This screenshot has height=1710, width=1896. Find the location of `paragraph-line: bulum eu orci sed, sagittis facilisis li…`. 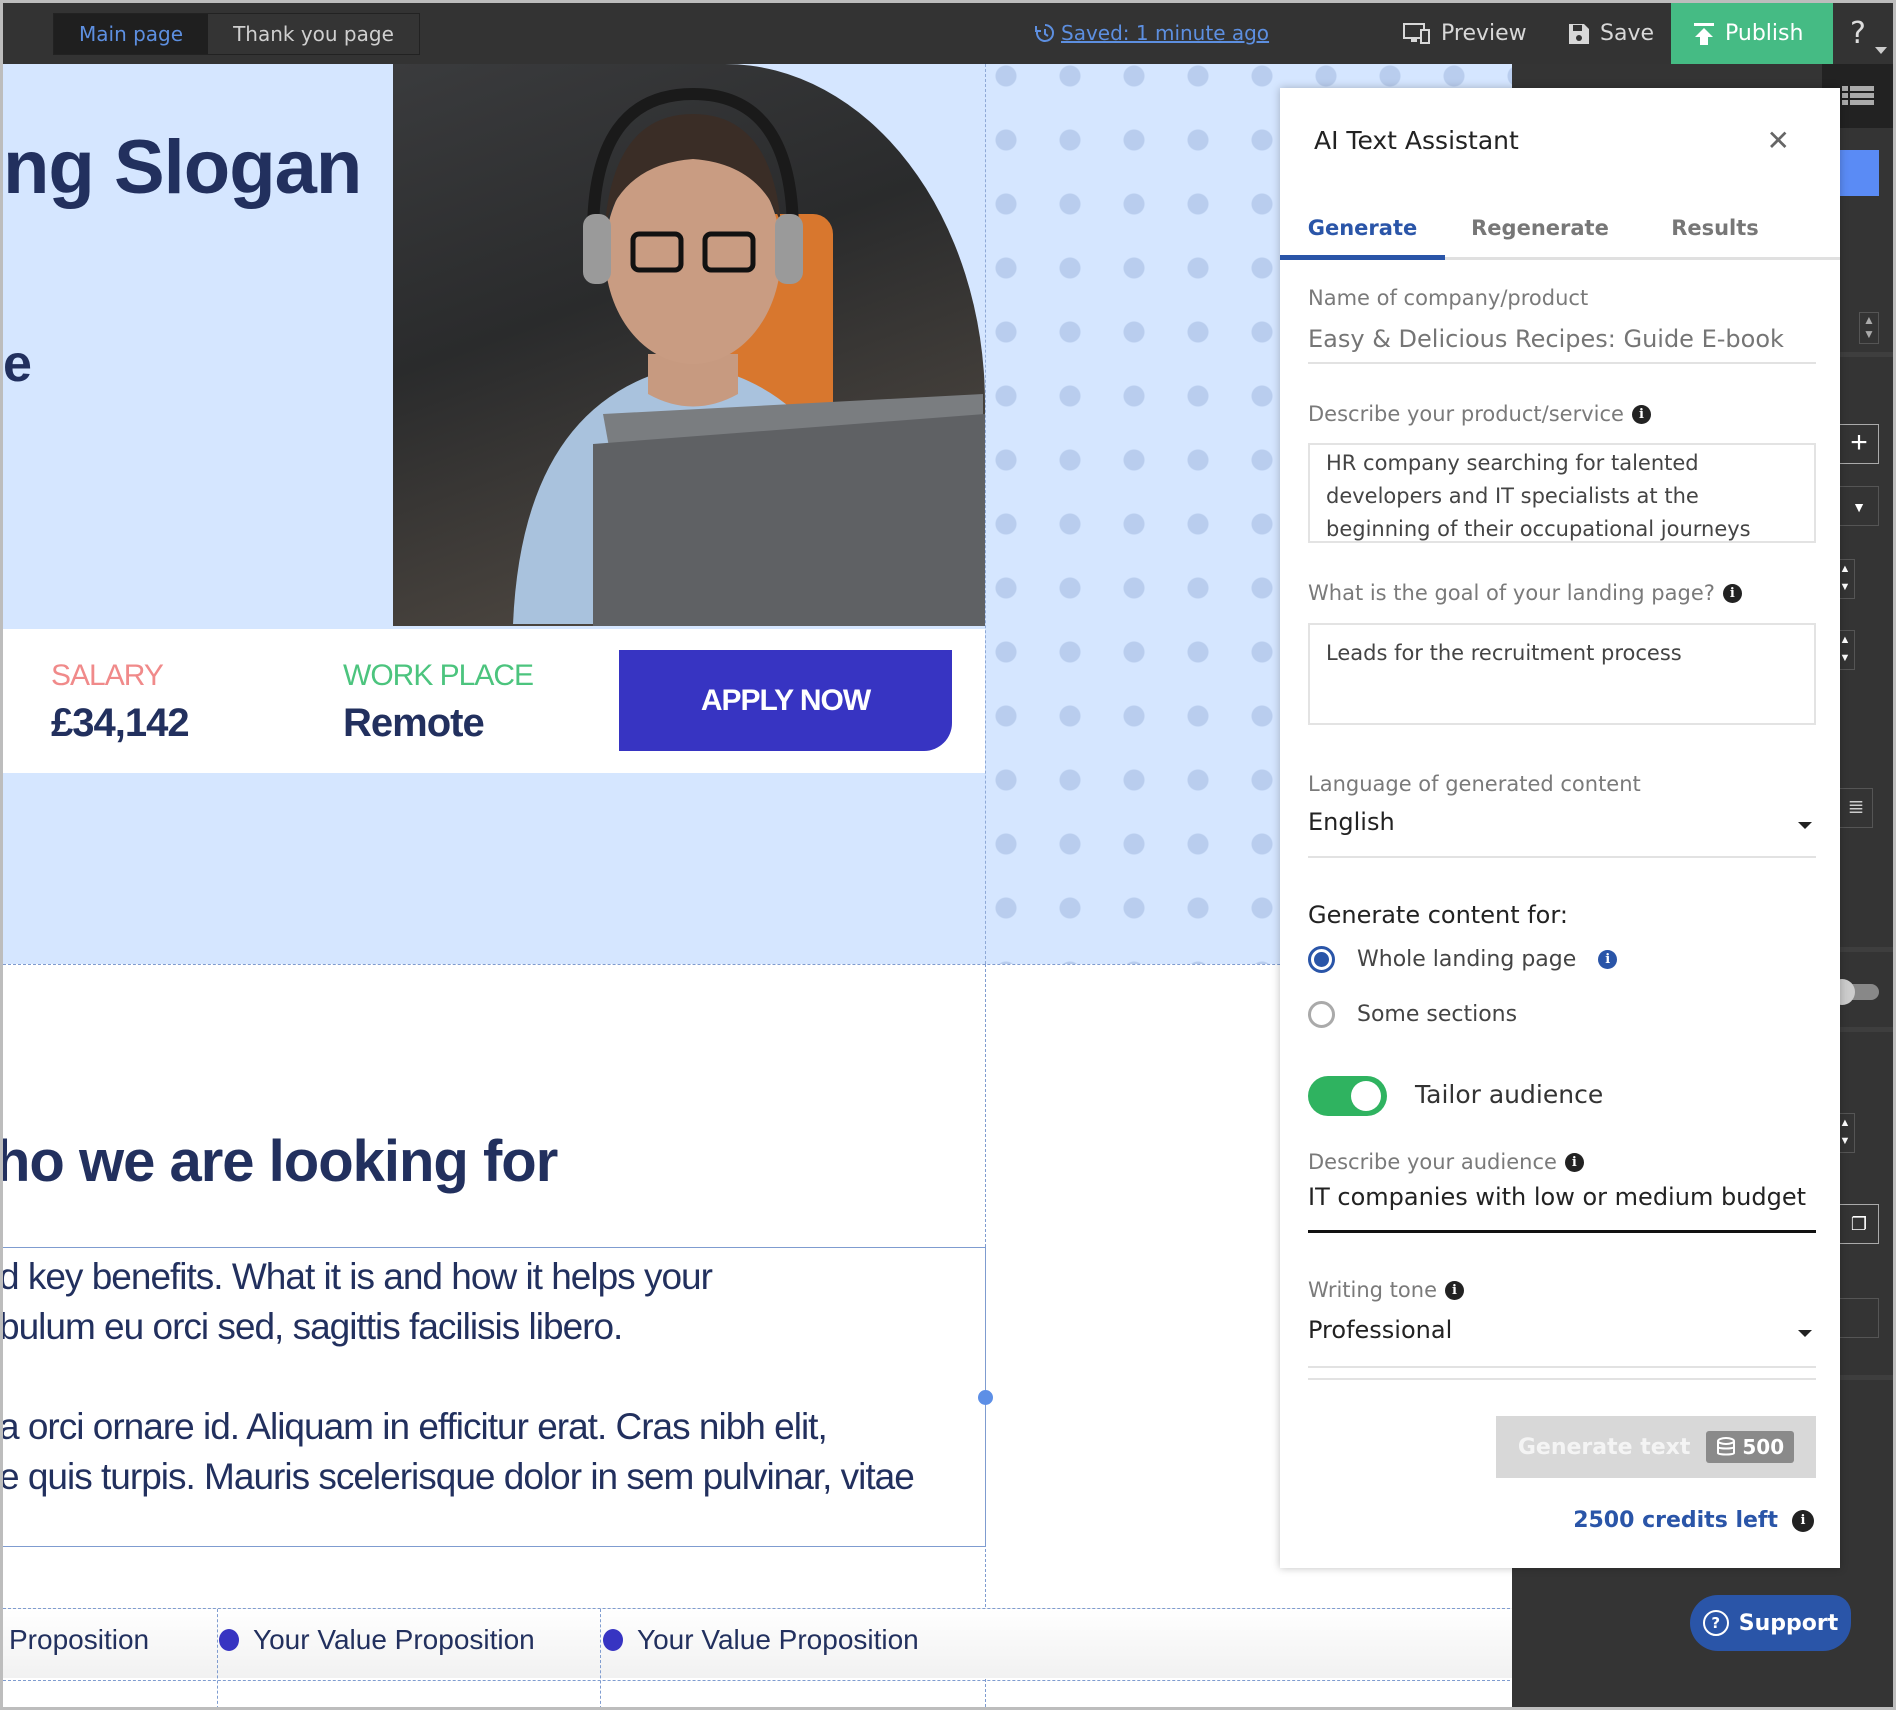

paragraph-line: bulum eu orci sed, sagittis facilisis li… is located at coordinates (313, 1326).